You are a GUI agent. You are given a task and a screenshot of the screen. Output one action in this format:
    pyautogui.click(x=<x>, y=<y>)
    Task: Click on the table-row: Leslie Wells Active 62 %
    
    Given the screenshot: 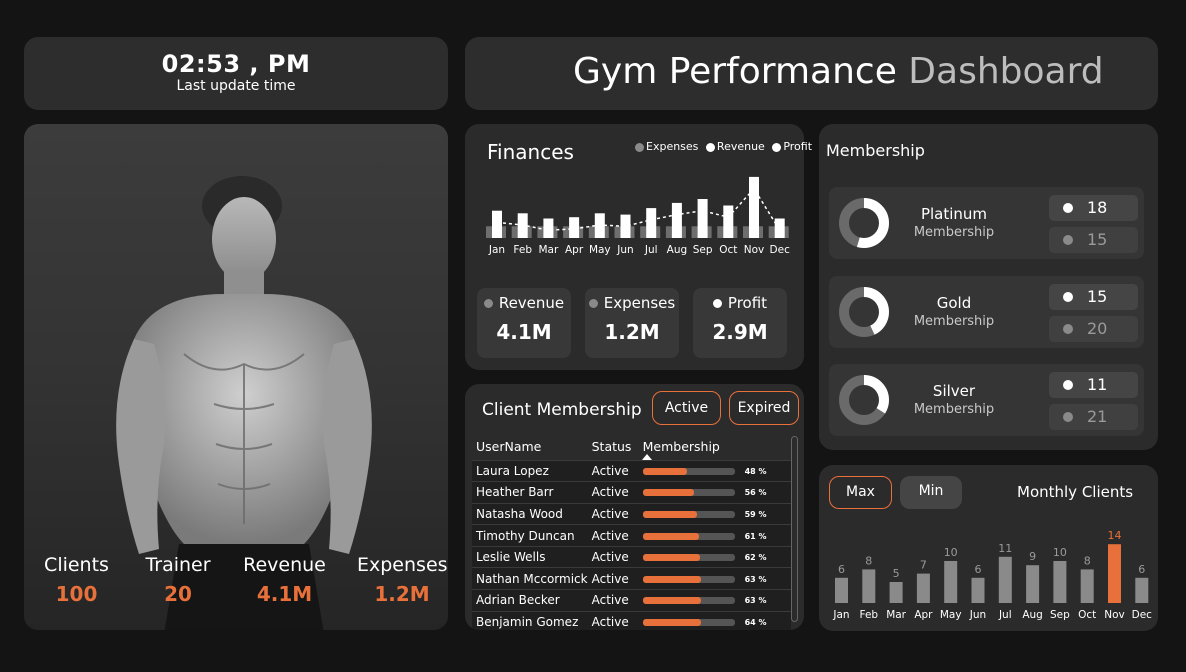 What is the action you would take?
    pyautogui.click(x=631, y=556)
    